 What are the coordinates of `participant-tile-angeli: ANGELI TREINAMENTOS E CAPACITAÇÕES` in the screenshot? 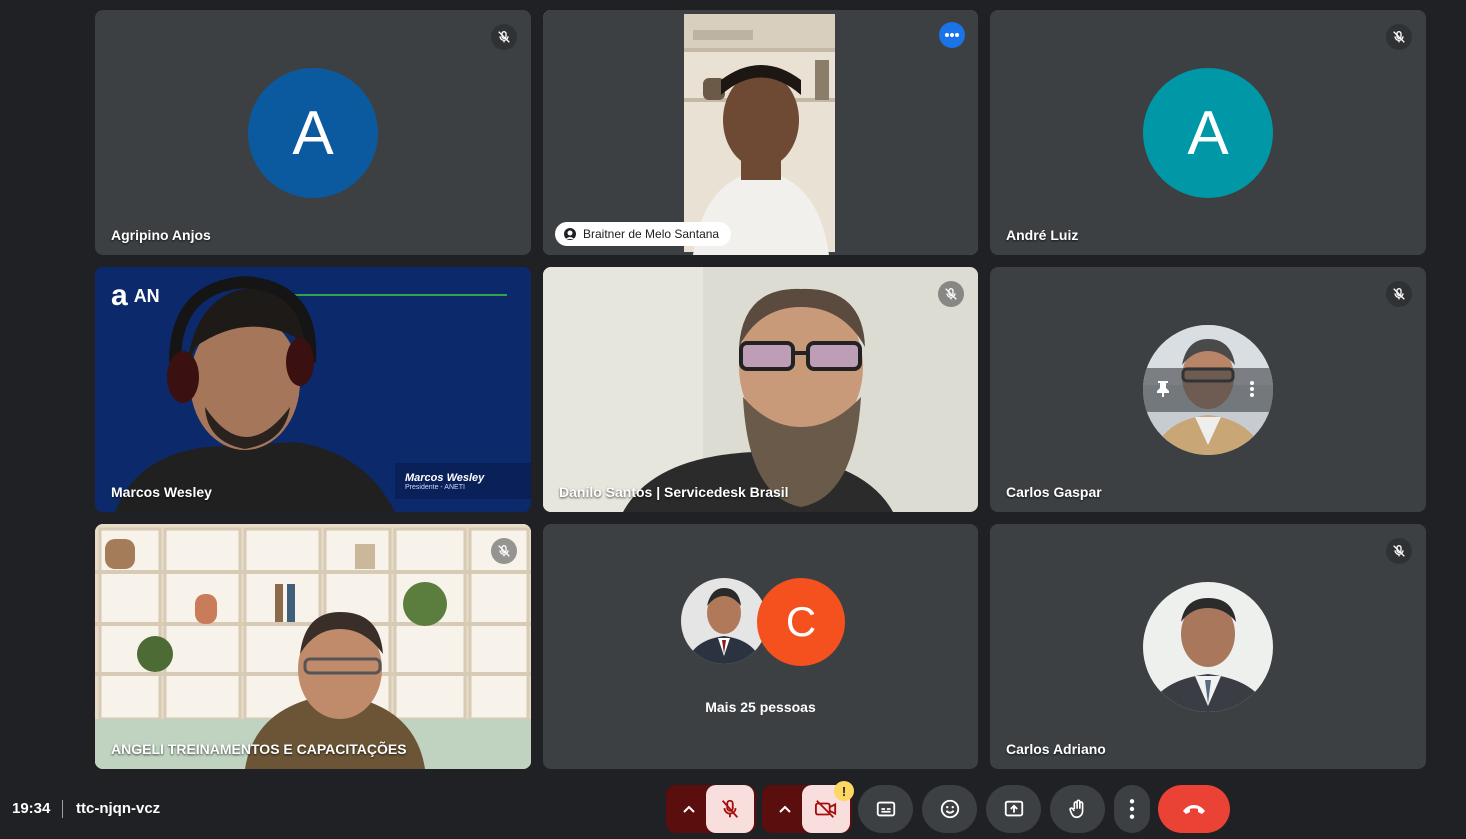 It's located at (313, 646).